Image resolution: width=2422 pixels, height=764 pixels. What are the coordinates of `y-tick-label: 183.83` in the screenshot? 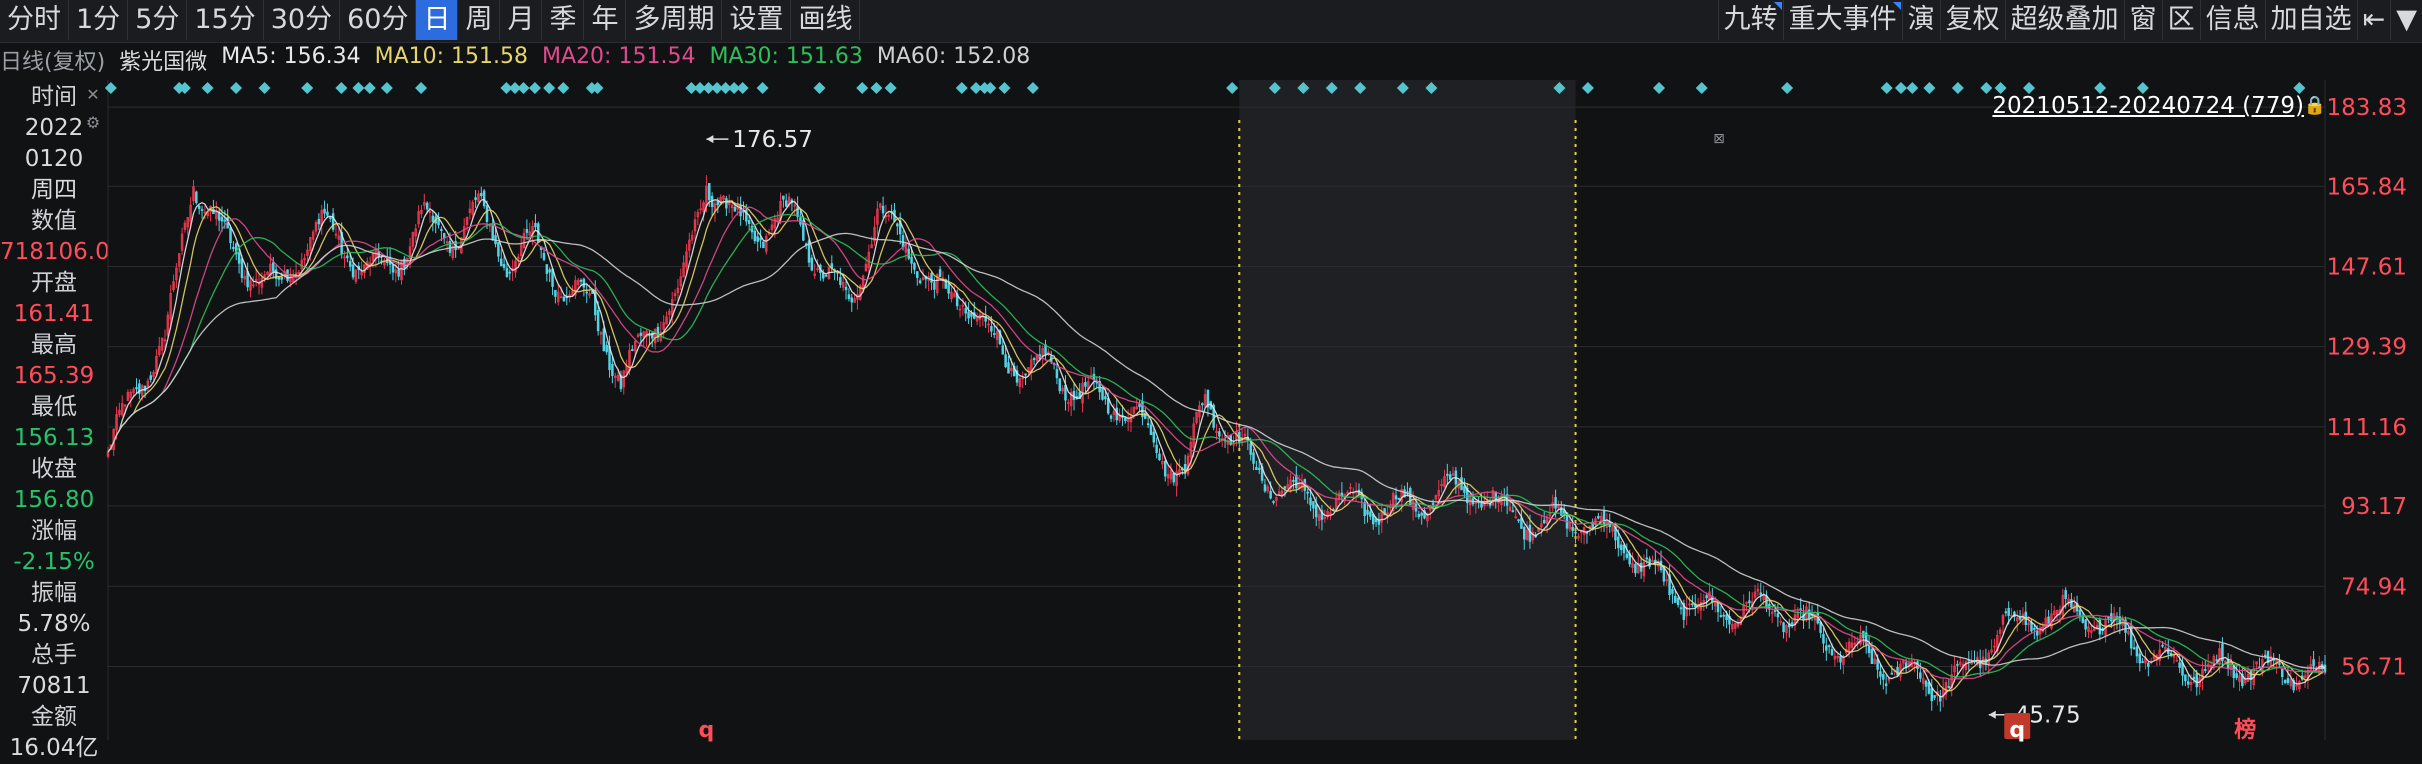 It's located at (2367, 108).